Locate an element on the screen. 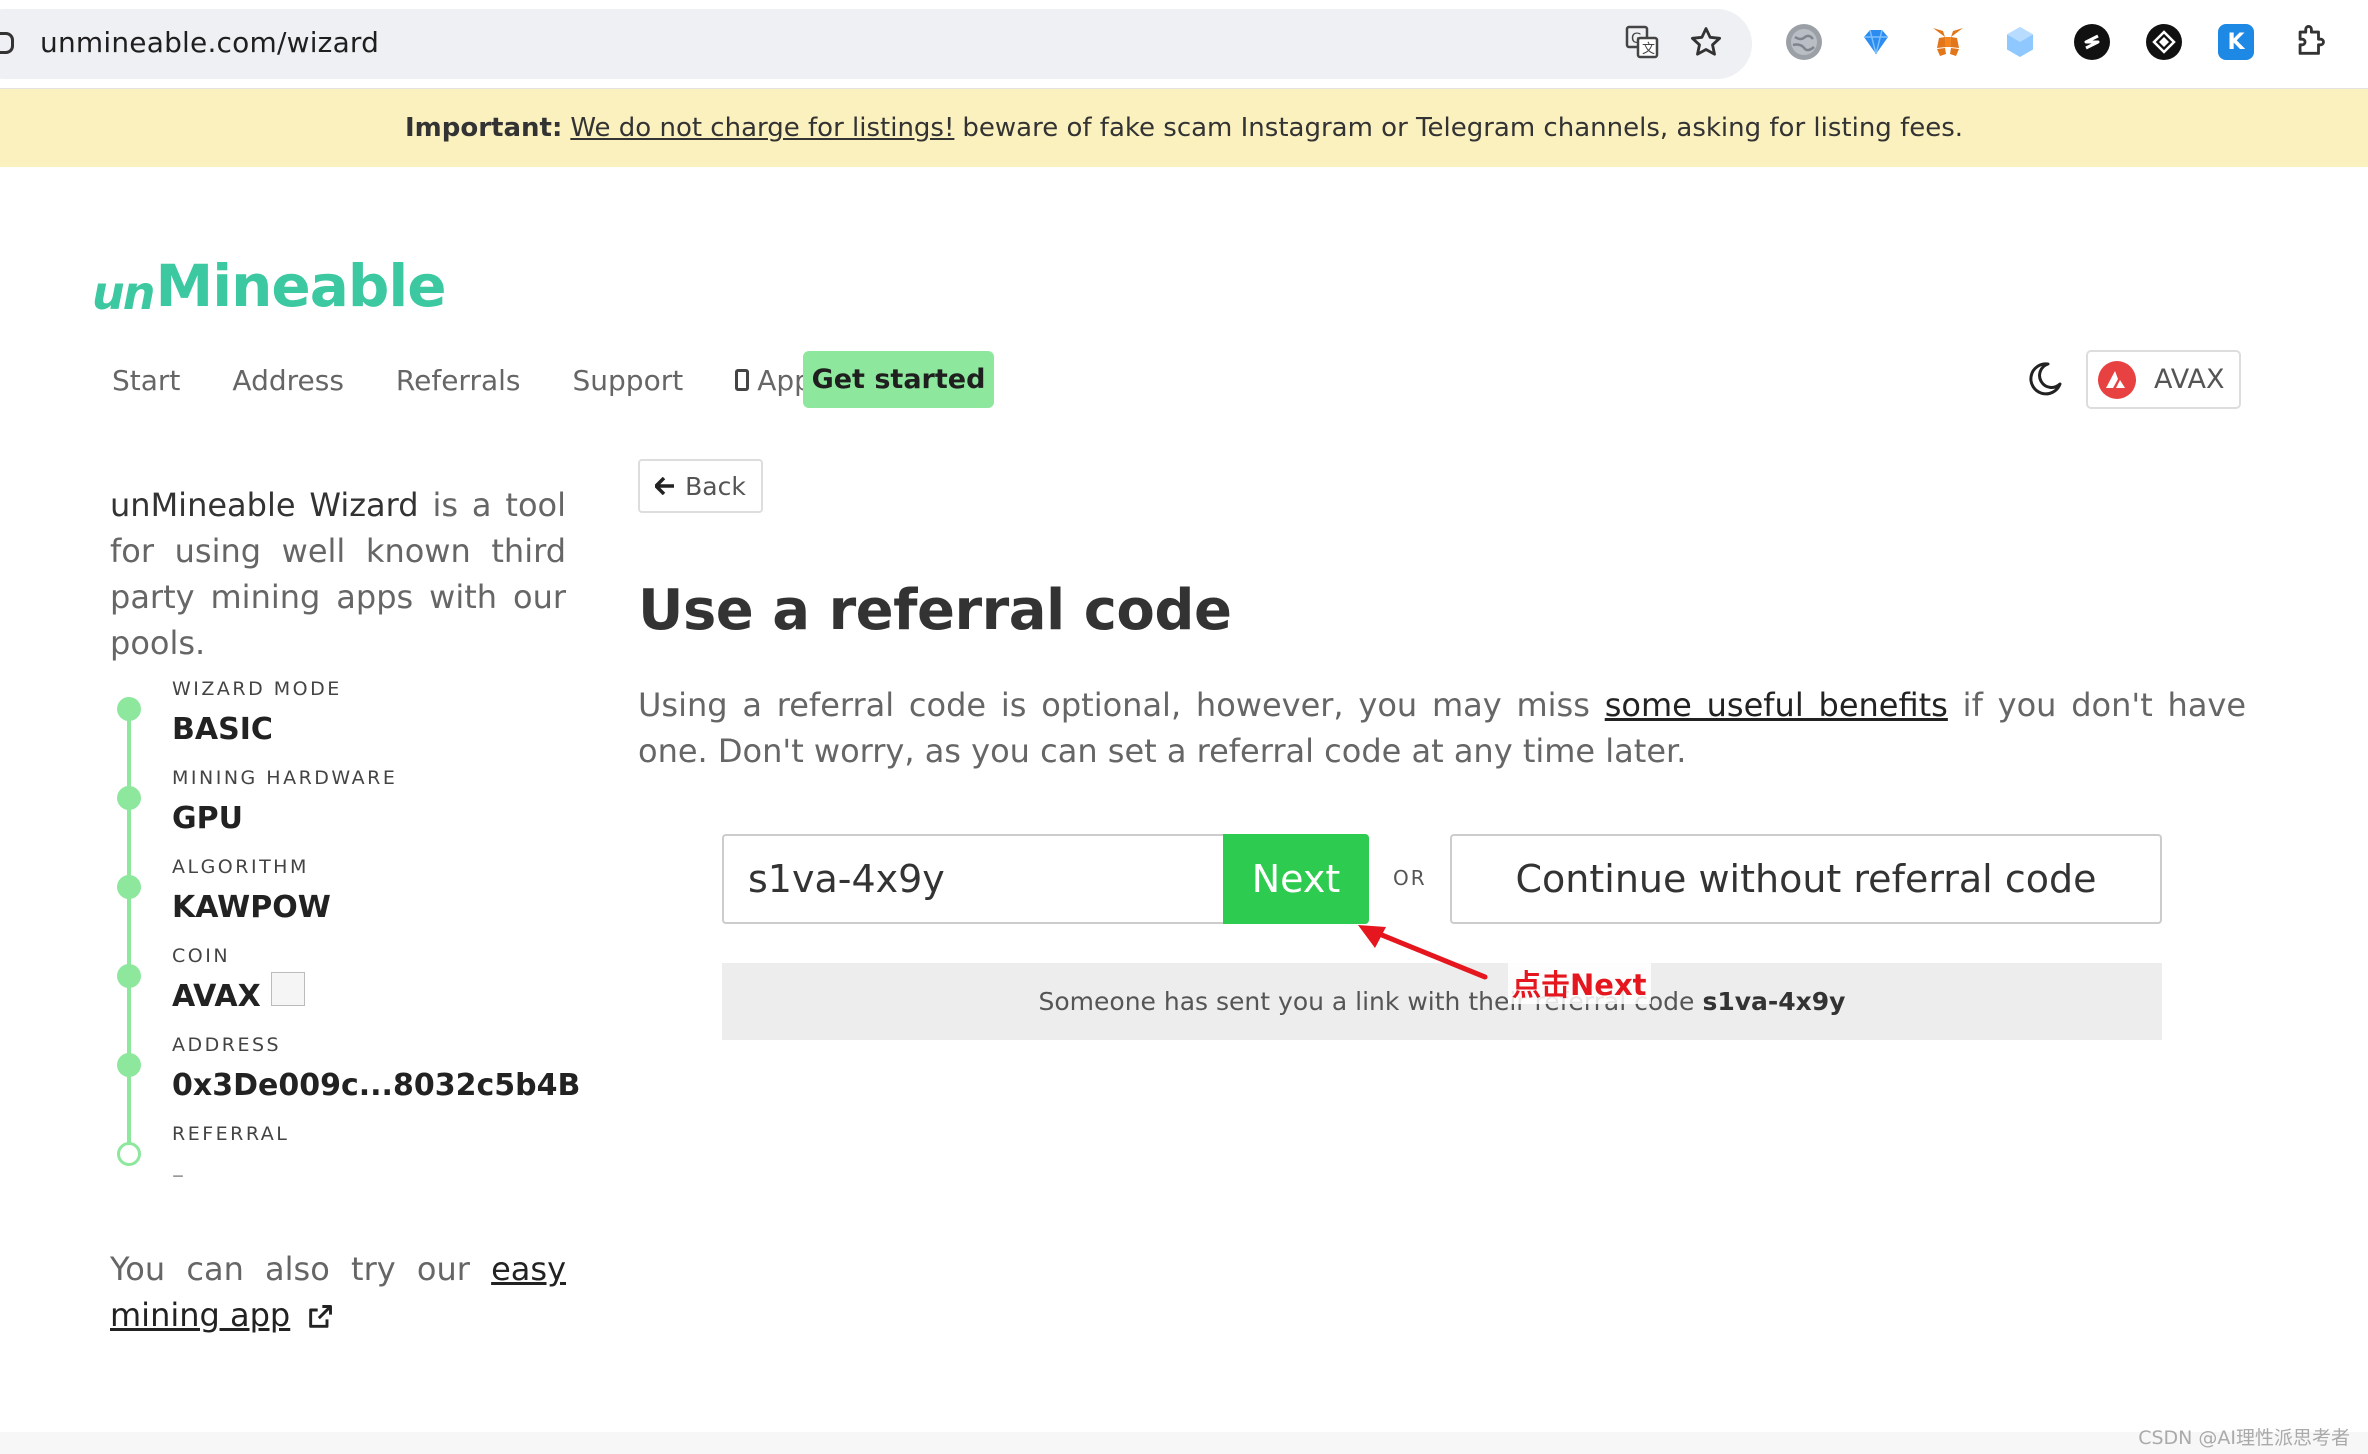 Image resolution: width=2368 pixels, height=1454 pixels. svg-text: 文 is located at coordinates (1648, 49).